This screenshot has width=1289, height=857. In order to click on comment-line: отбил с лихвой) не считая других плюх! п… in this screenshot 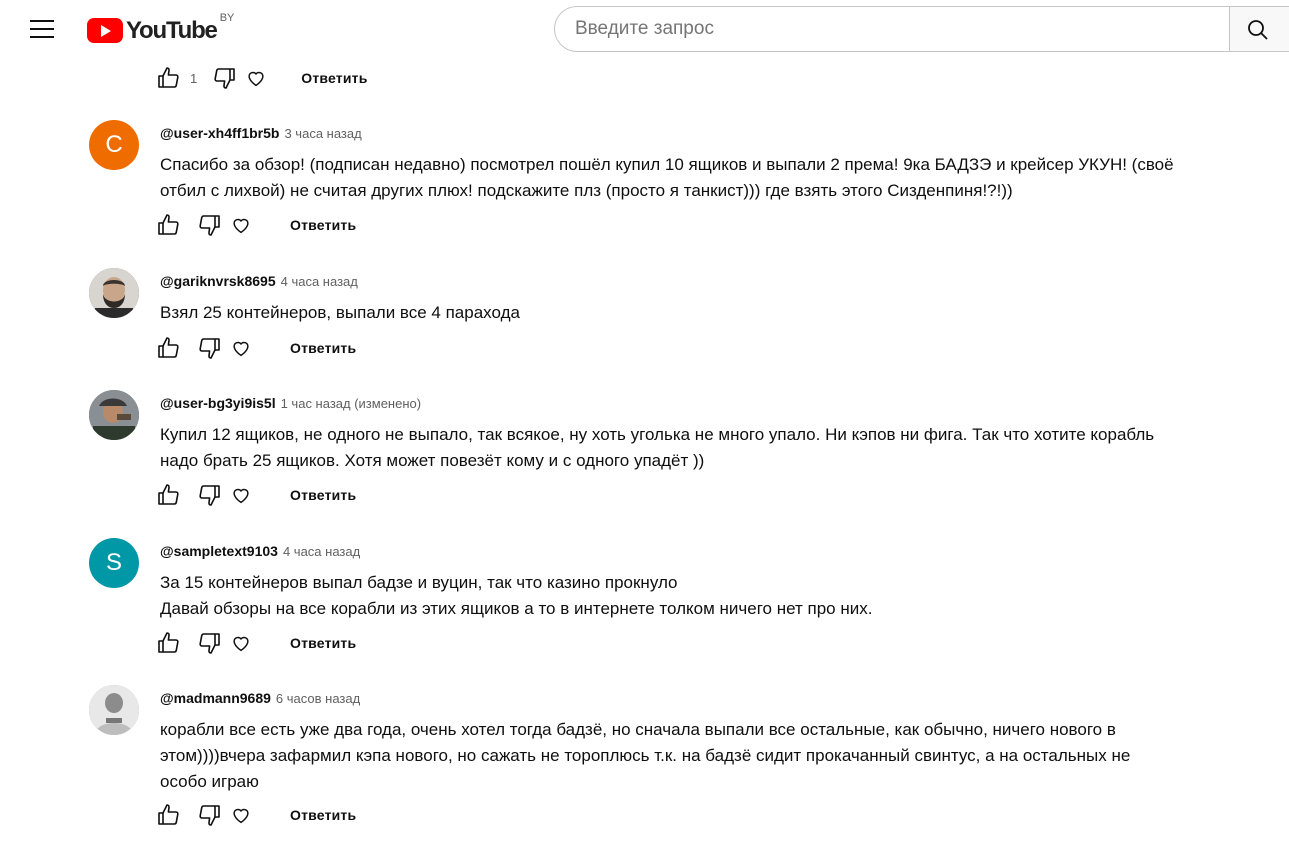, I will do `click(586, 190)`.